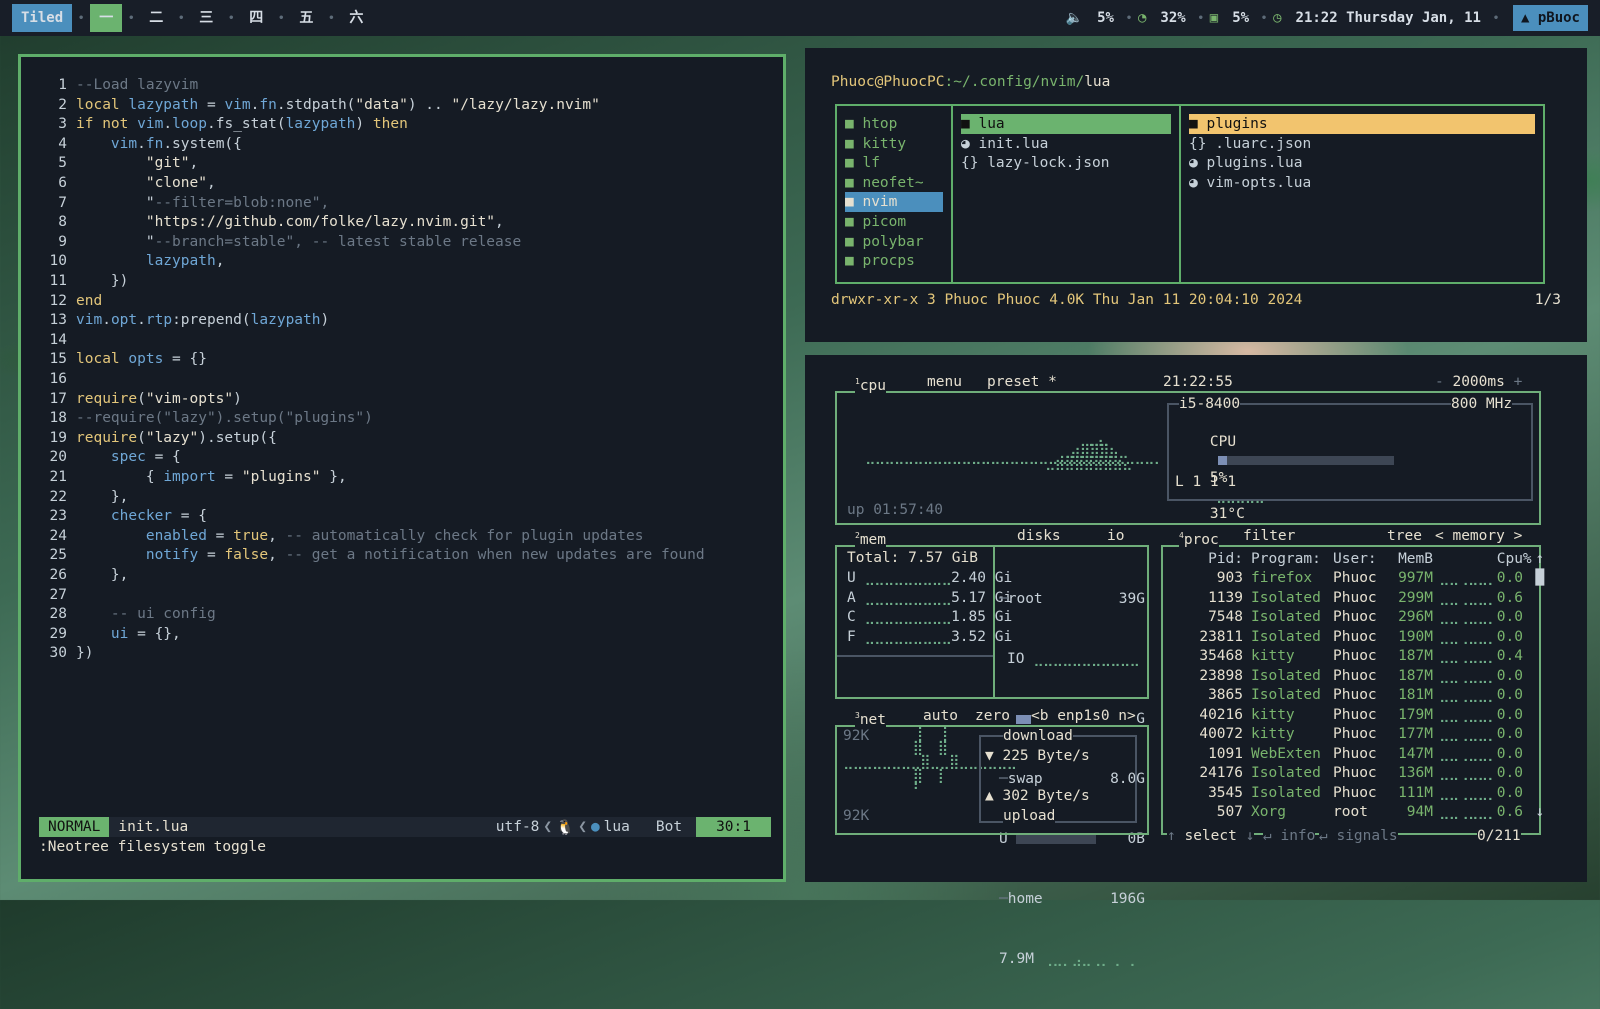 The image size is (1600, 1009). I want to click on layout-indicator: Tiled, so click(42, 18).